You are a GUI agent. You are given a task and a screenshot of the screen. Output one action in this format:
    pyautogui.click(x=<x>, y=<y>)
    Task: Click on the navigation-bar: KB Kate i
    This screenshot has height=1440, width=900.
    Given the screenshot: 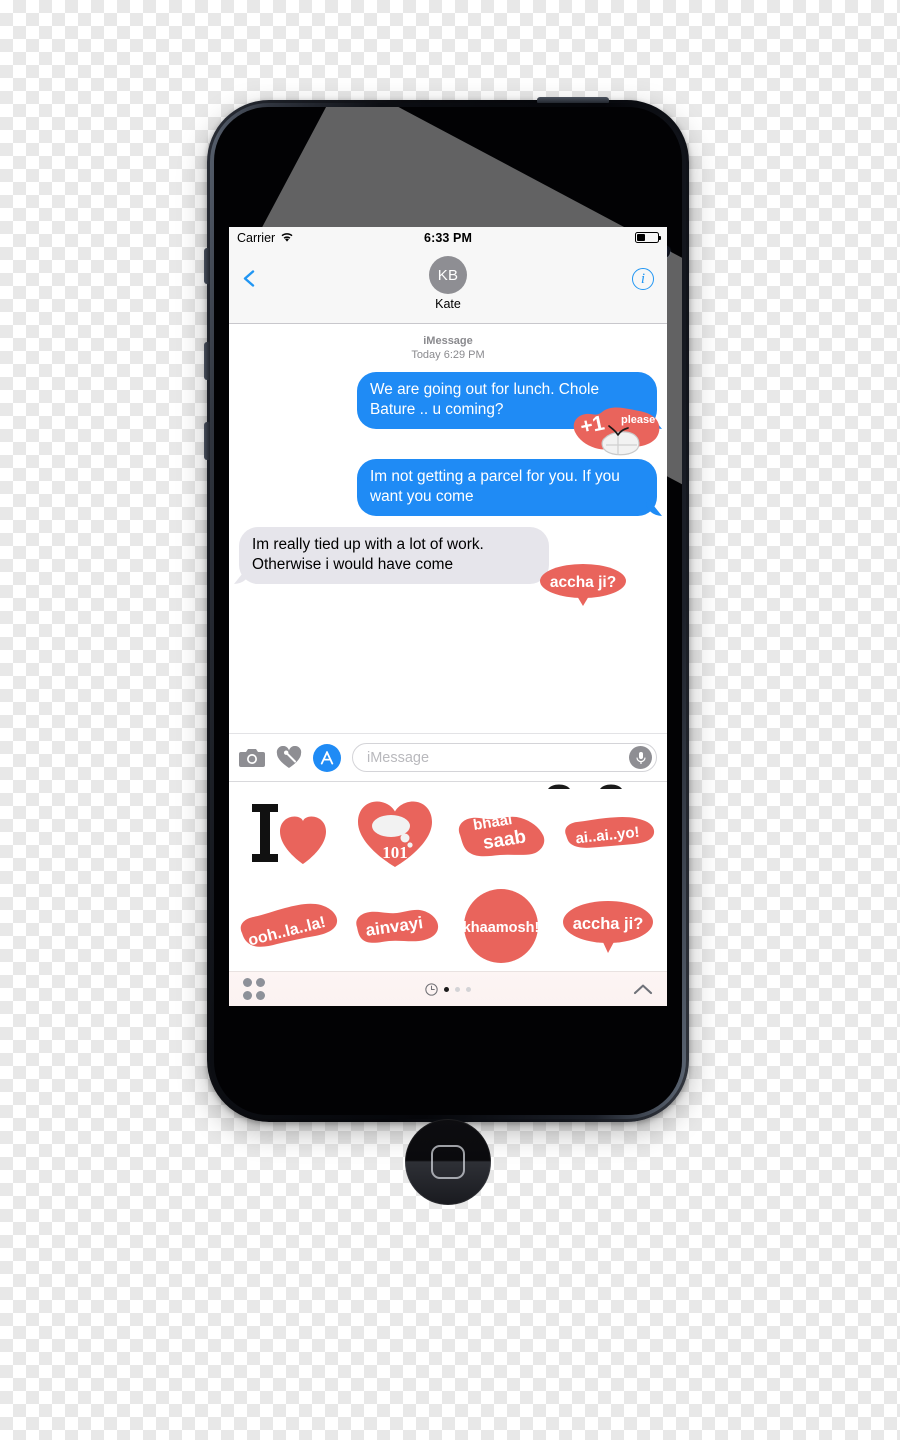 What is the action you would take?
    pyautogui.click(x=448, y=286)
    